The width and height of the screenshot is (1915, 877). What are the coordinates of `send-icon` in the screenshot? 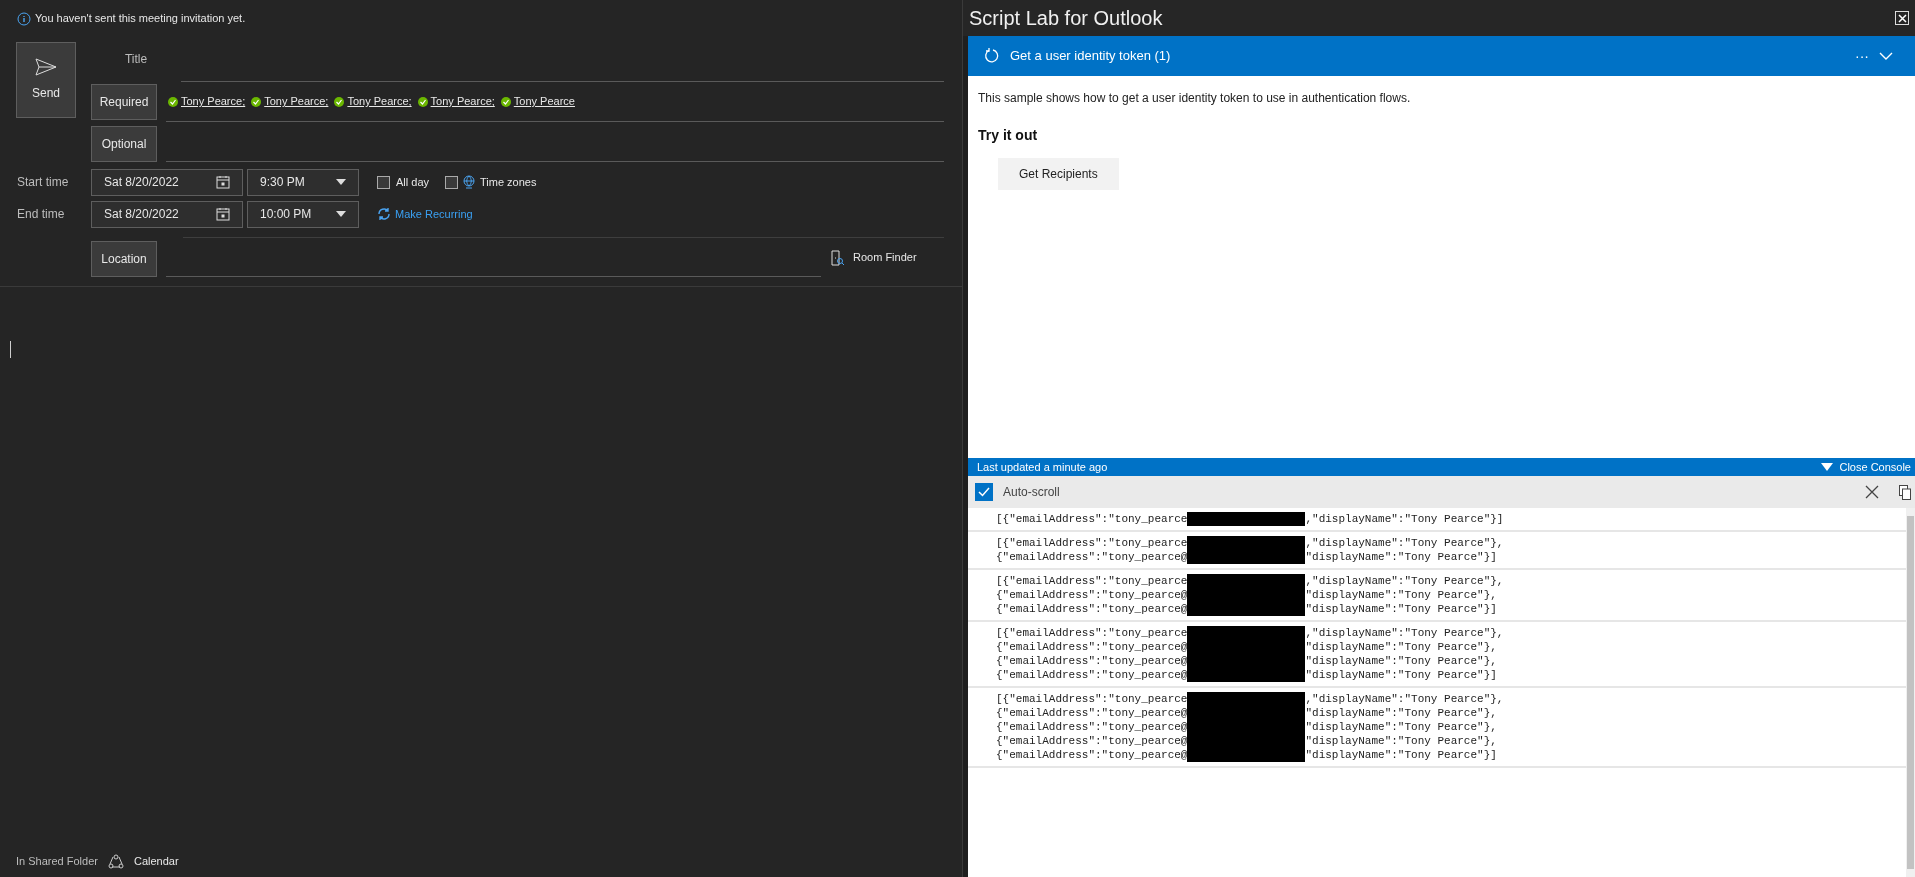 It's located at (46, 67).